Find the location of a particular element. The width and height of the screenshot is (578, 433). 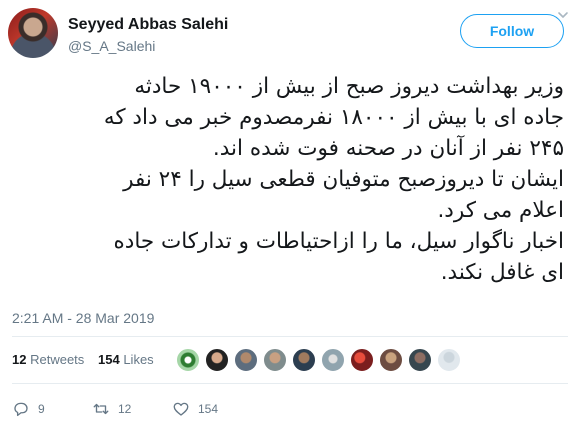

tweet-actions: 9 12 154 is located at coordinates (290, 409).